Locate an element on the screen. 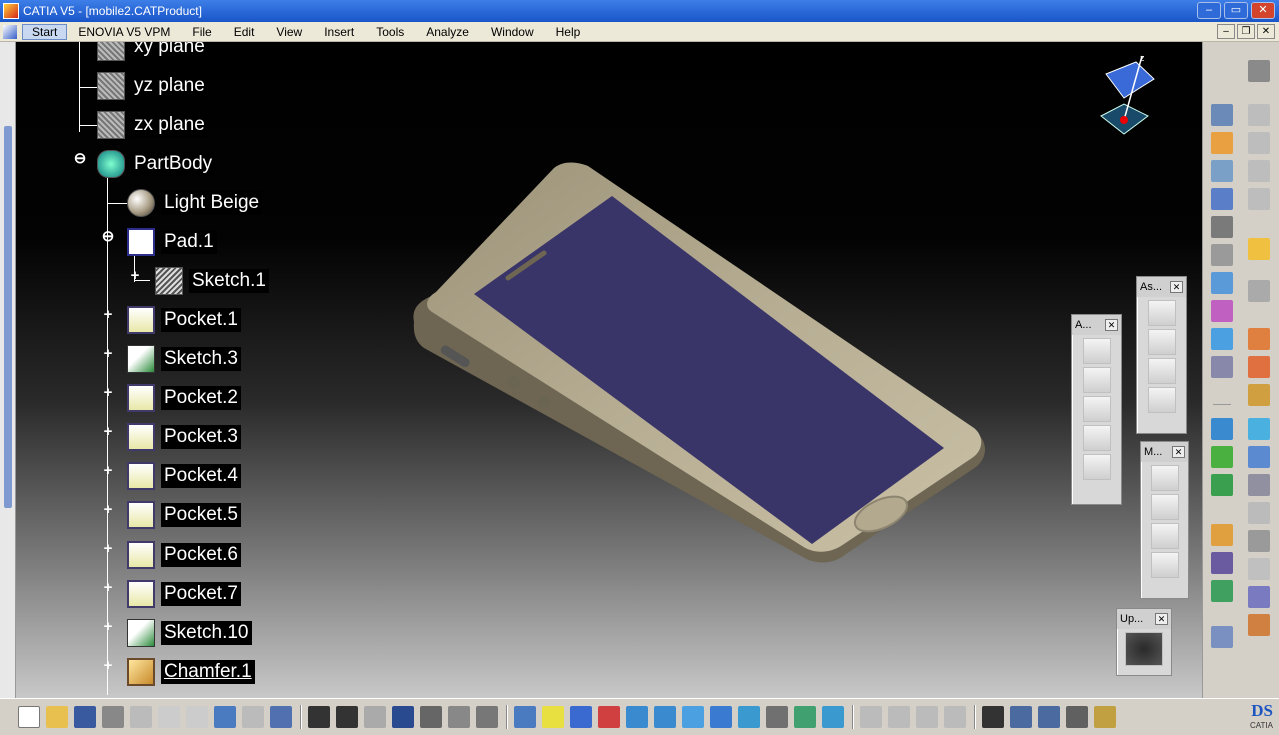  comment-icon is located at coordinates (347, 717).